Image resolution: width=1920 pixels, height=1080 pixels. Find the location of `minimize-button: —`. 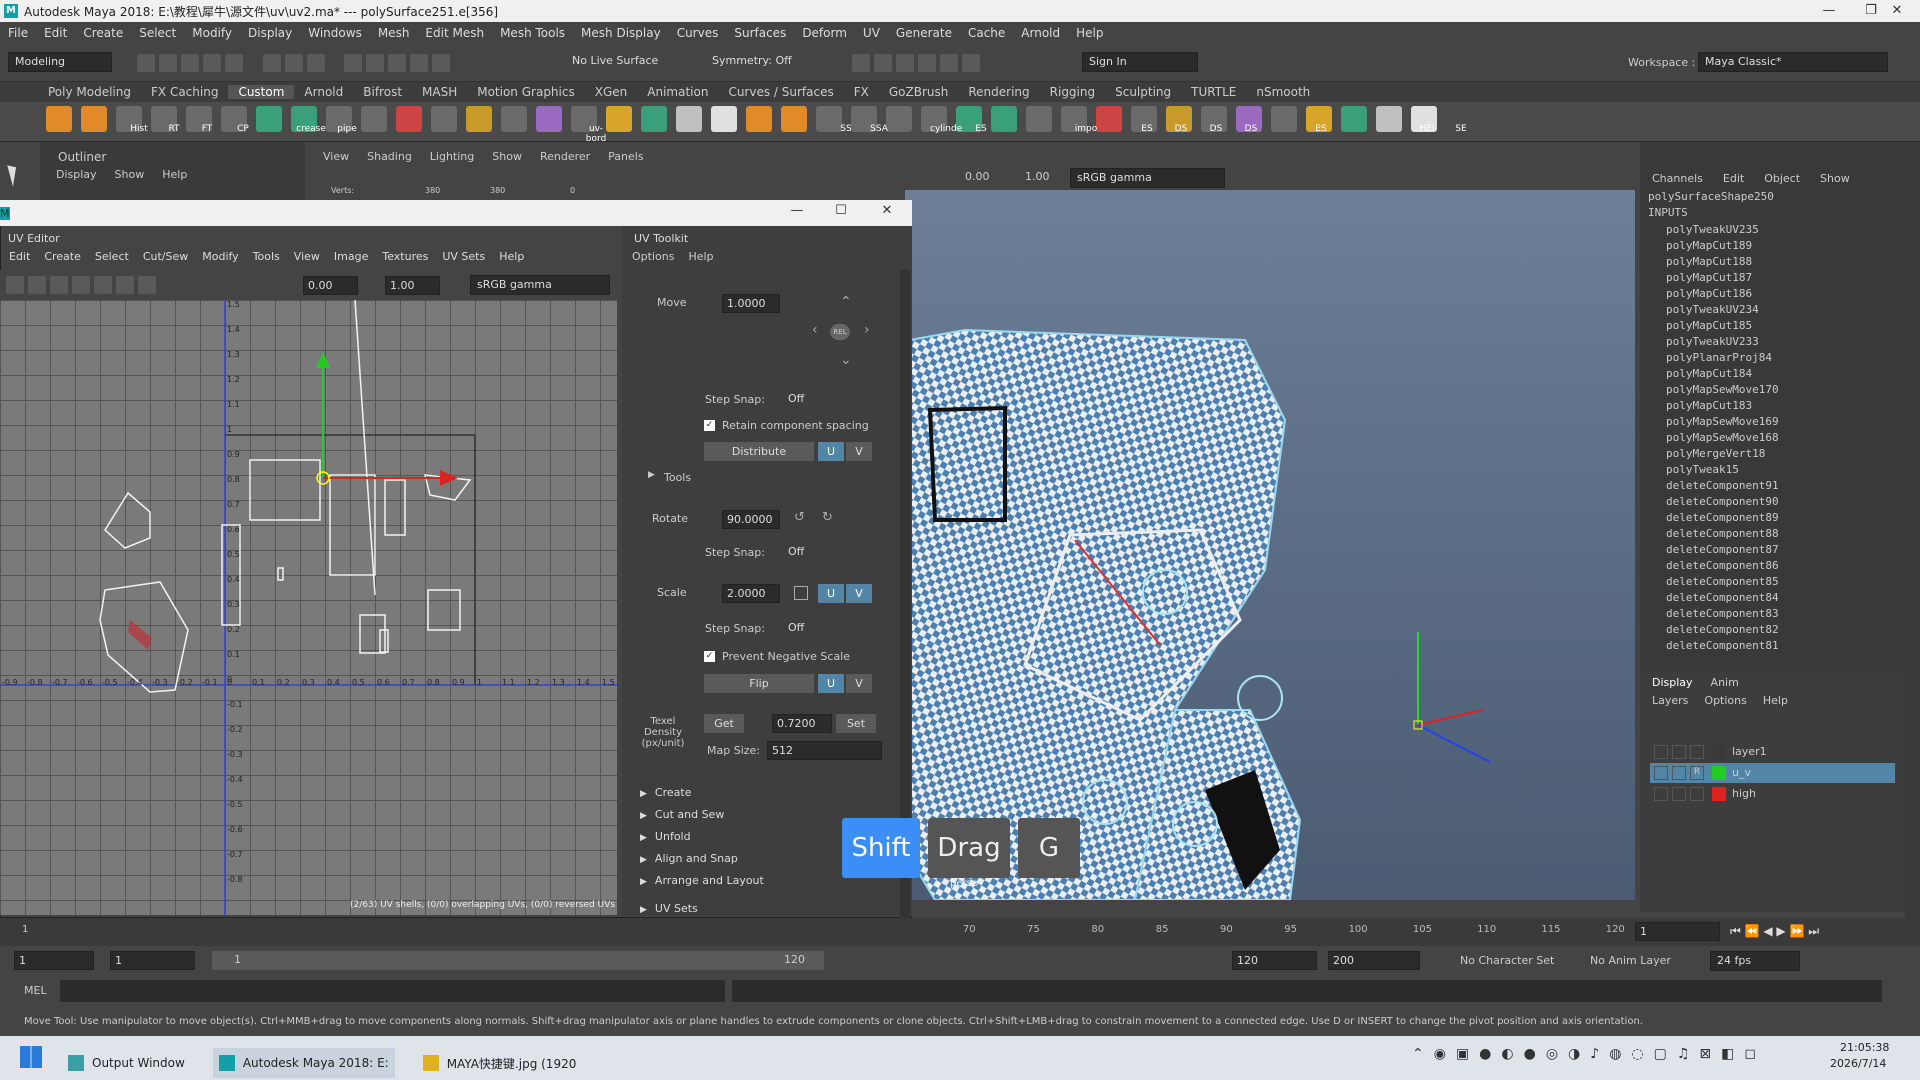

minimize-button: — is located at coordinates (1829, 11).